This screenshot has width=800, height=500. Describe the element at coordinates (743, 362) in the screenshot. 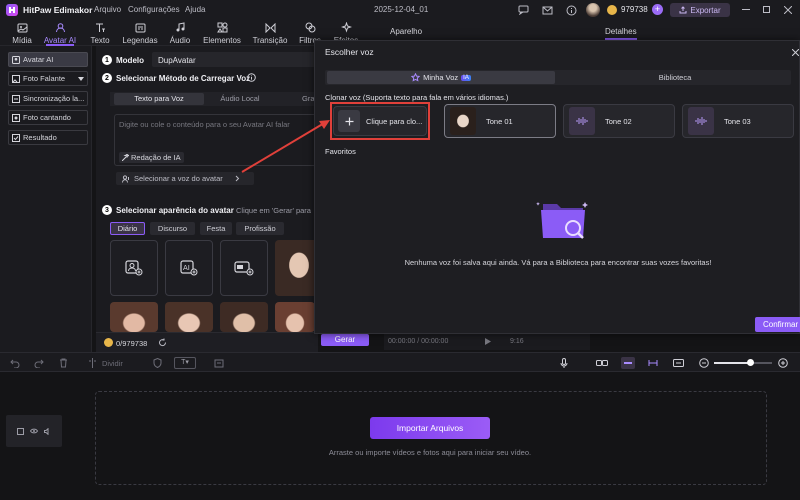

I see `zoom-slider` at that location.